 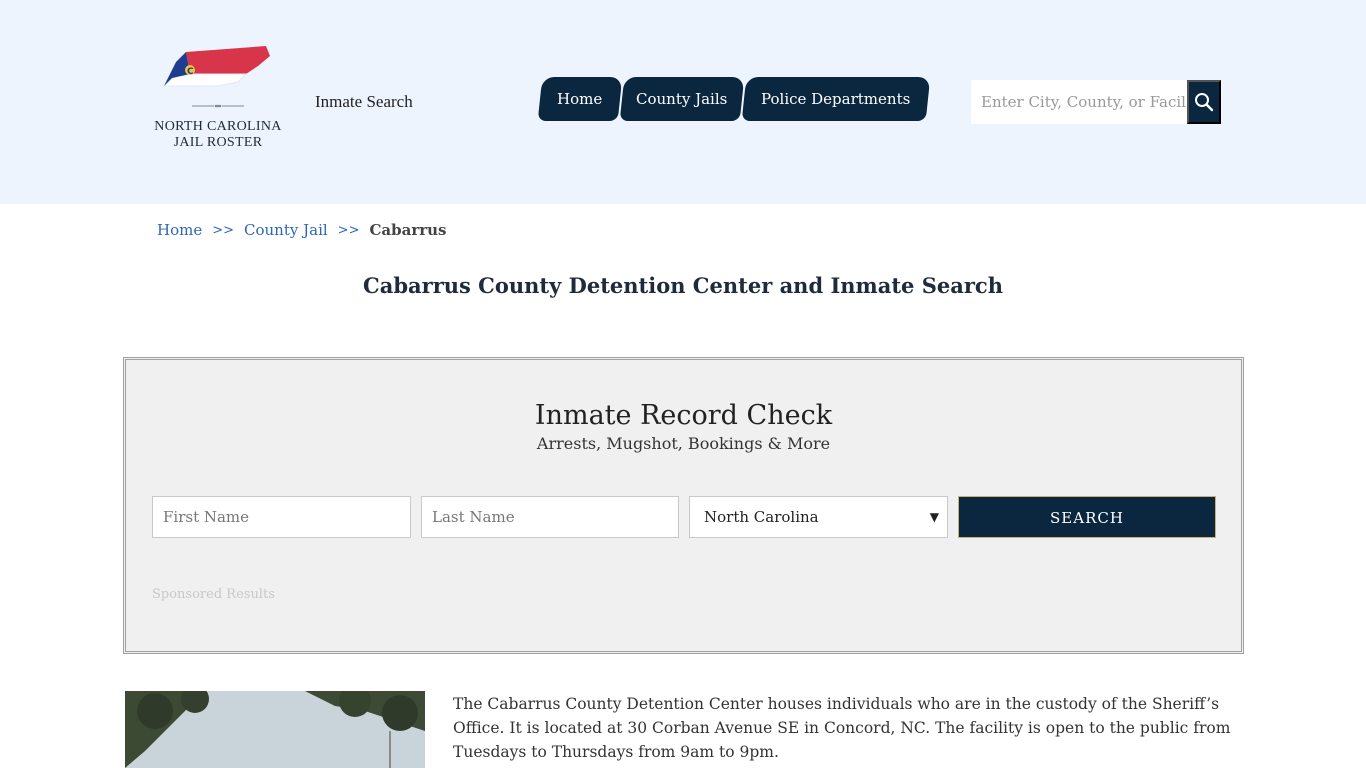 What do you see at coordinates (213, 594) in the screenshot?
I see `sponsored-results-label: Sponsored Results` at bounding box center [213, 594].